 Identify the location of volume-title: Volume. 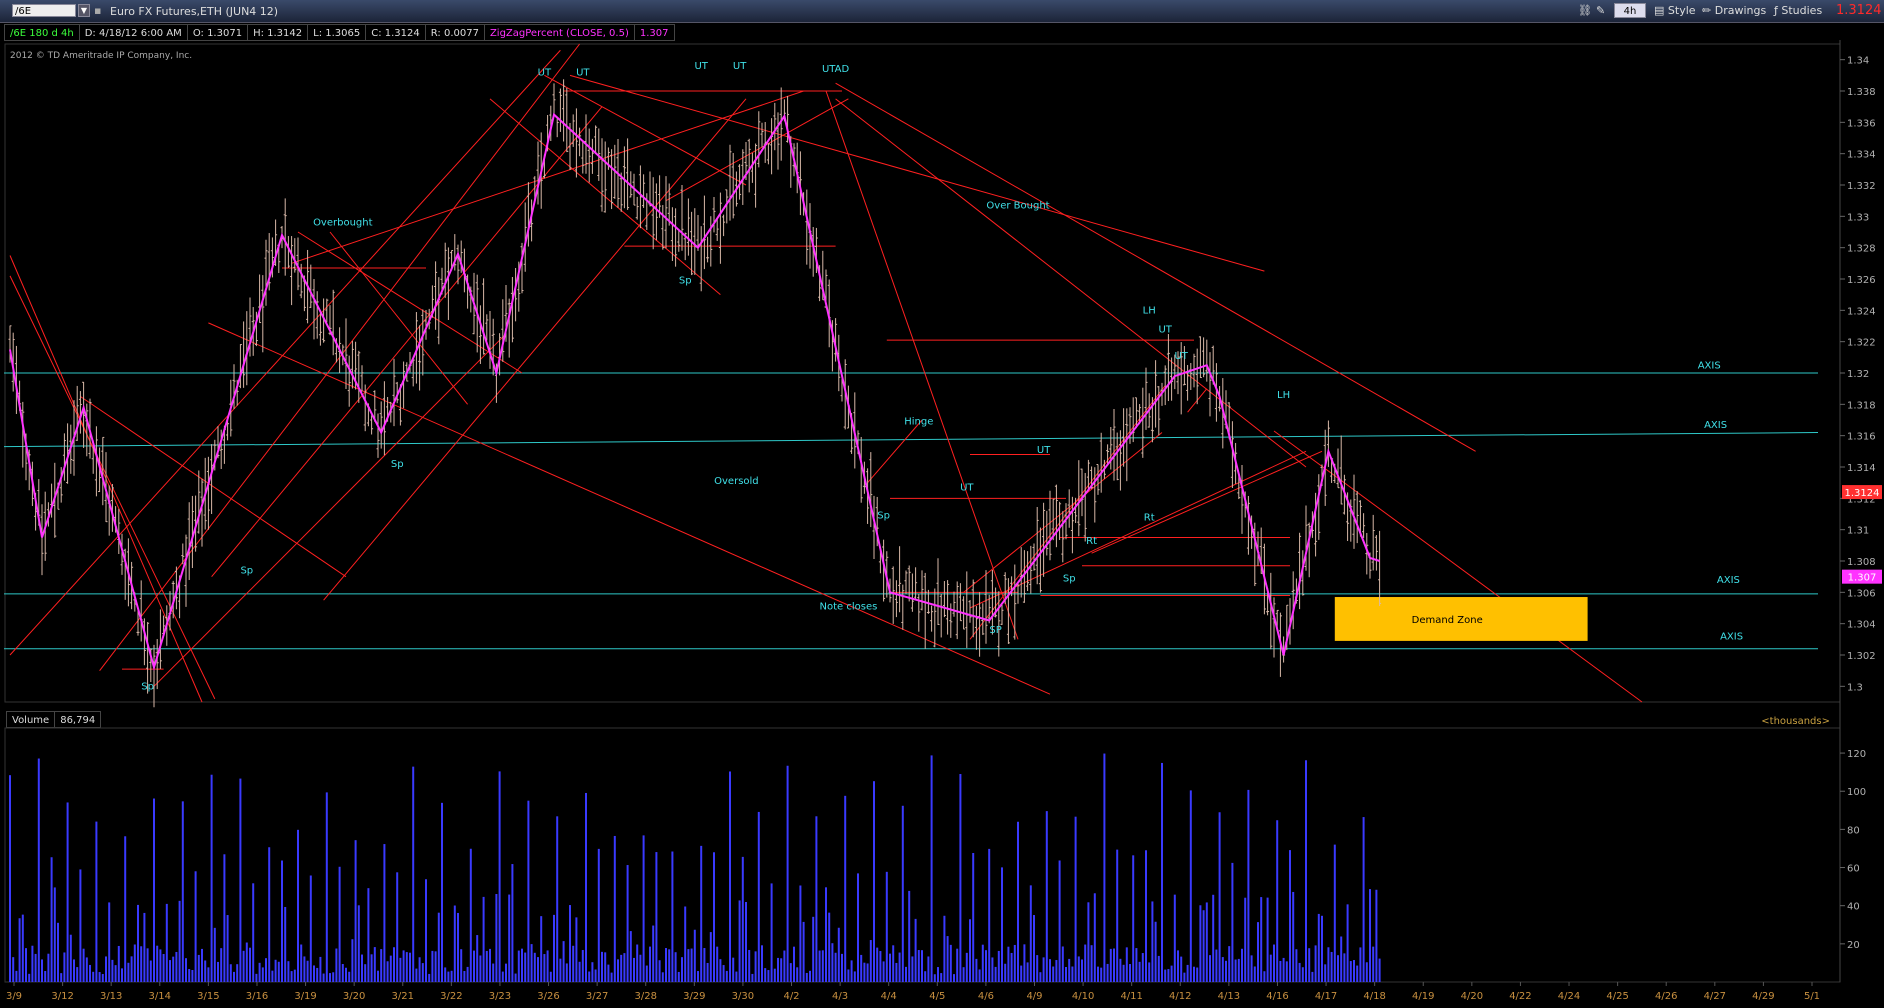
(31, 719).